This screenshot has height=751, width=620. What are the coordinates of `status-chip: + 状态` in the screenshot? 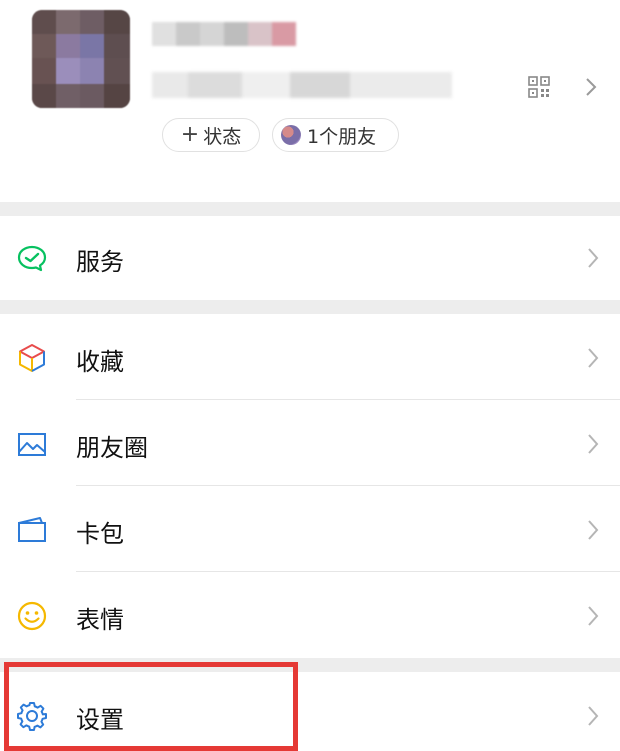 It's located at (211, 135).